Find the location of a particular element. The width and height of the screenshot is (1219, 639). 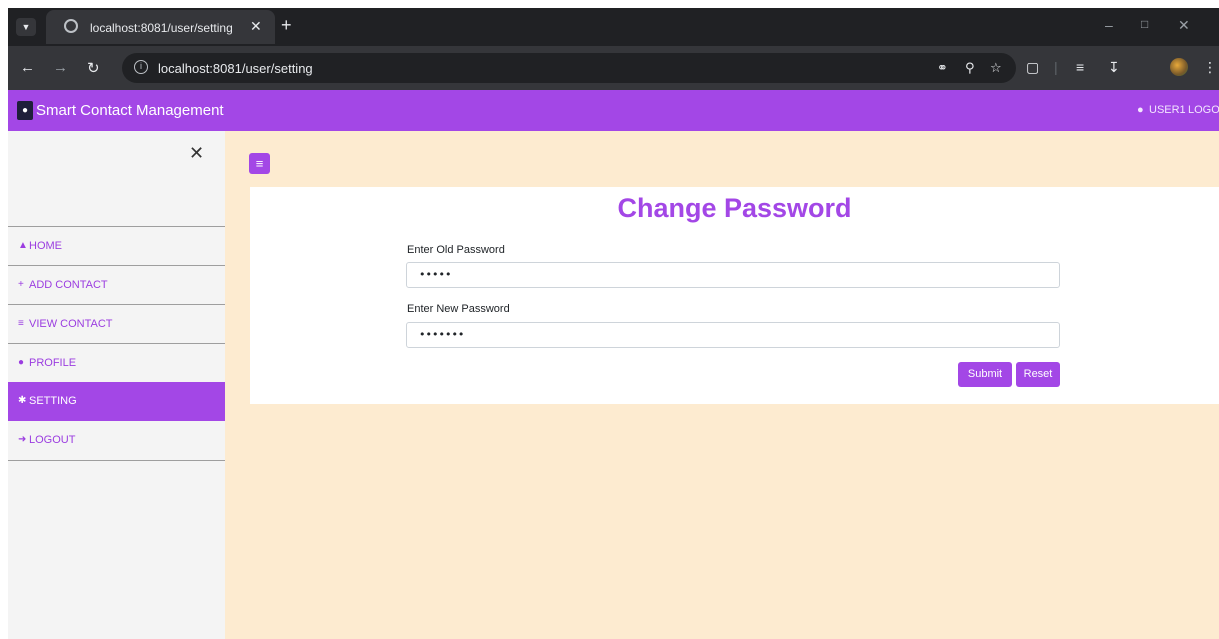

minimize-icon: – is located at coordinates (1109, 25).